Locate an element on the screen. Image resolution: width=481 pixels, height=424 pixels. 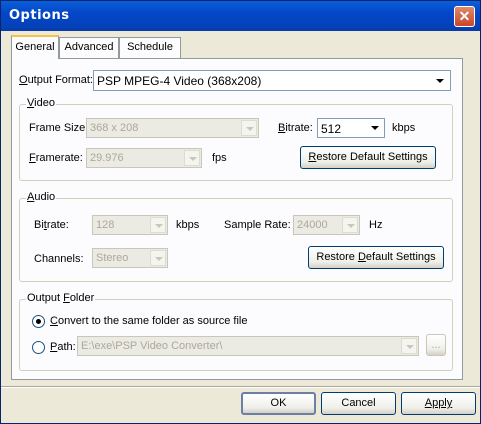
ok-button: OK is located at coordinates (278, 403).